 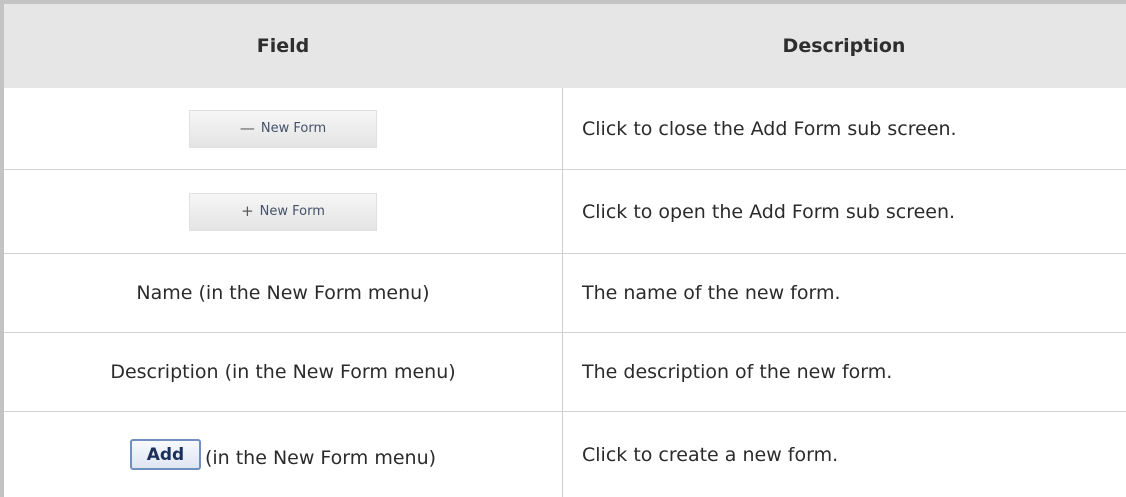 What do you see at coordinates (283, 46) in the screenshot?
I see `header-field: Field` at bounding box center [283, 46].